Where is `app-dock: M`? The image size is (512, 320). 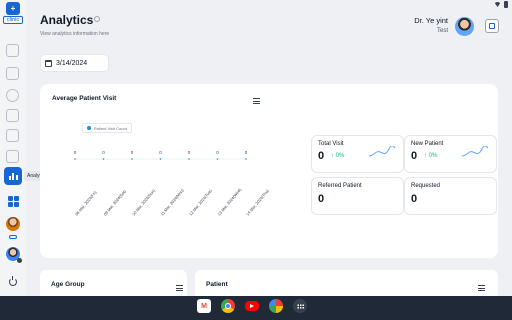 app-dock: M is located at coordinates (252, 306).